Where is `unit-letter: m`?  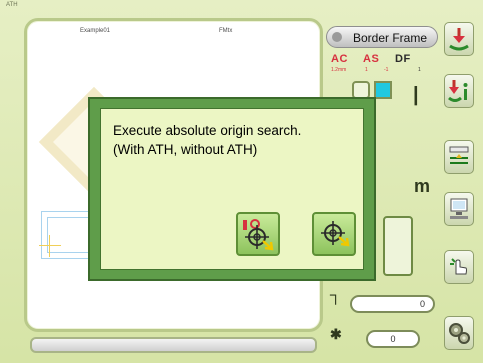
unit-letter: m is located at coordinates (422, 186).